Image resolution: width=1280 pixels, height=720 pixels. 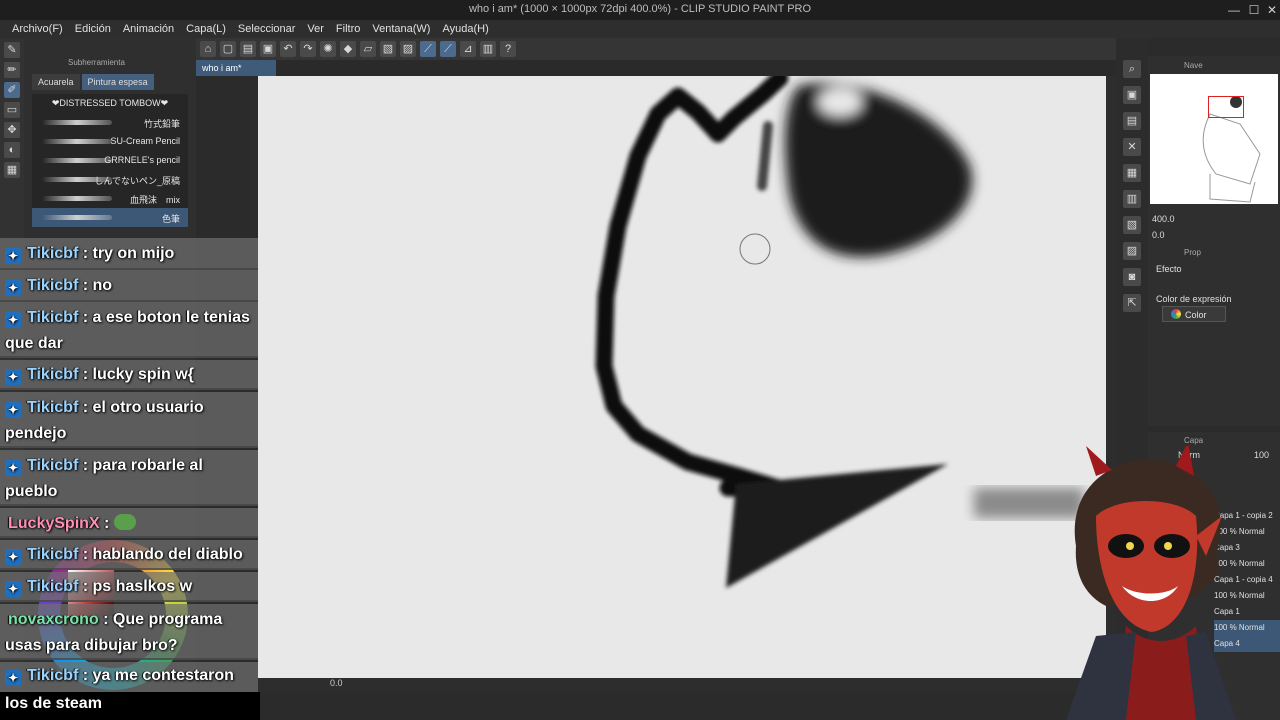 I want to click on transform-icon: ▧, so click(x=388, y=49).